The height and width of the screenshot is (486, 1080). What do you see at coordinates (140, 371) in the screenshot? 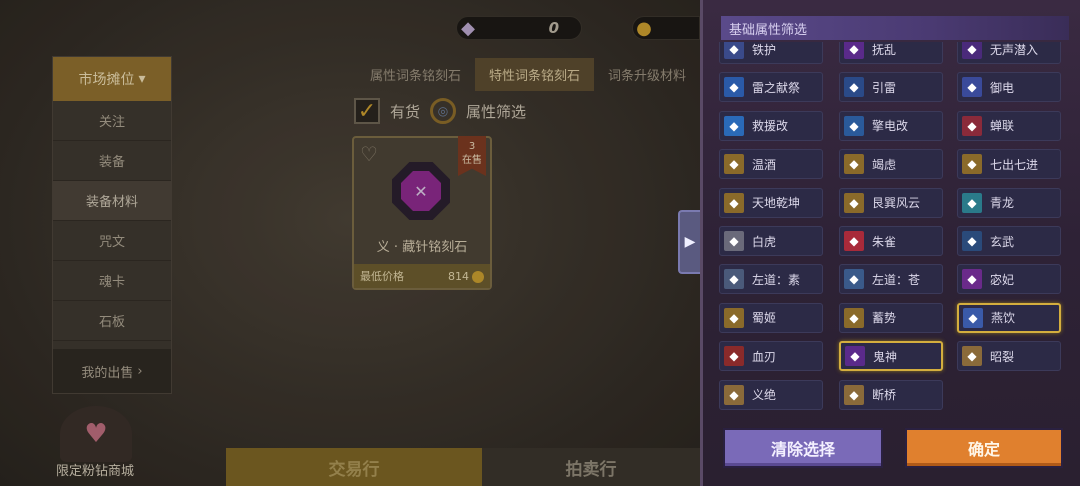
I see `chevron-right-icon: ›` at bounding box center [140, 371].